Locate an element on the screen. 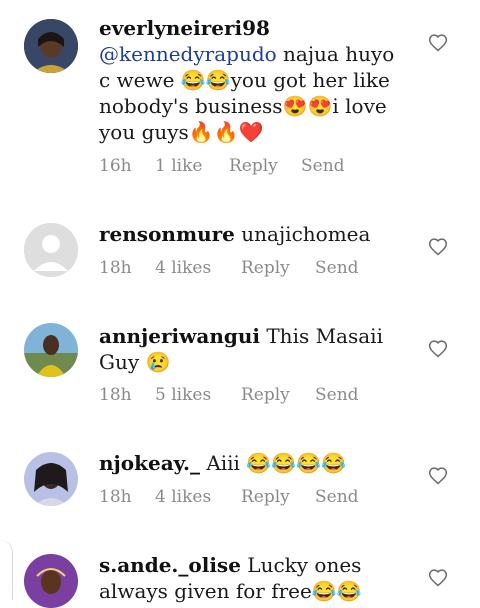 This screenshot has width=480, height=608. username: everlyneireri98 is located at coordinates (184, 28).